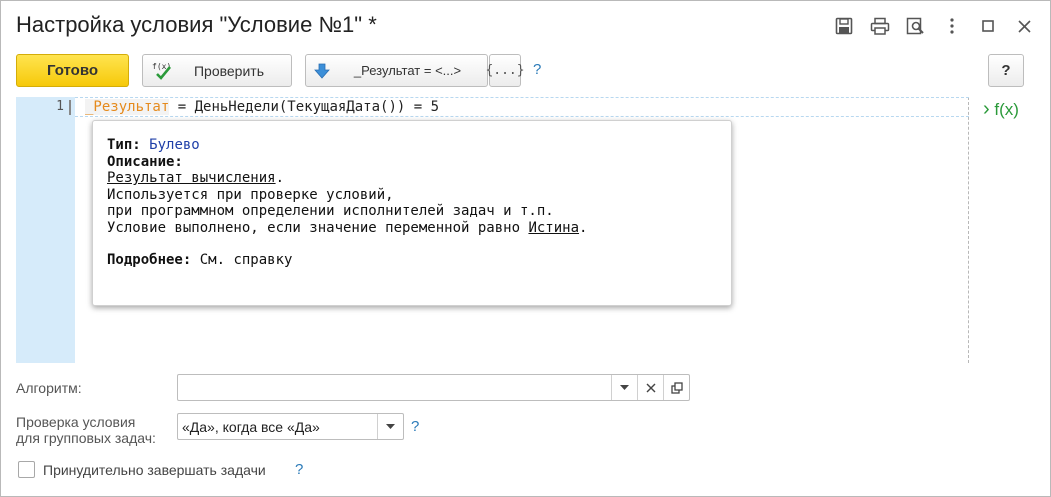 The height and width of the screenshot is (497, 1051). What do you see at coordinates (250, 194) in the screenshot?
I see `tooltip-line-2: Используется при проверке условий,` at bounding box center [250, 194].